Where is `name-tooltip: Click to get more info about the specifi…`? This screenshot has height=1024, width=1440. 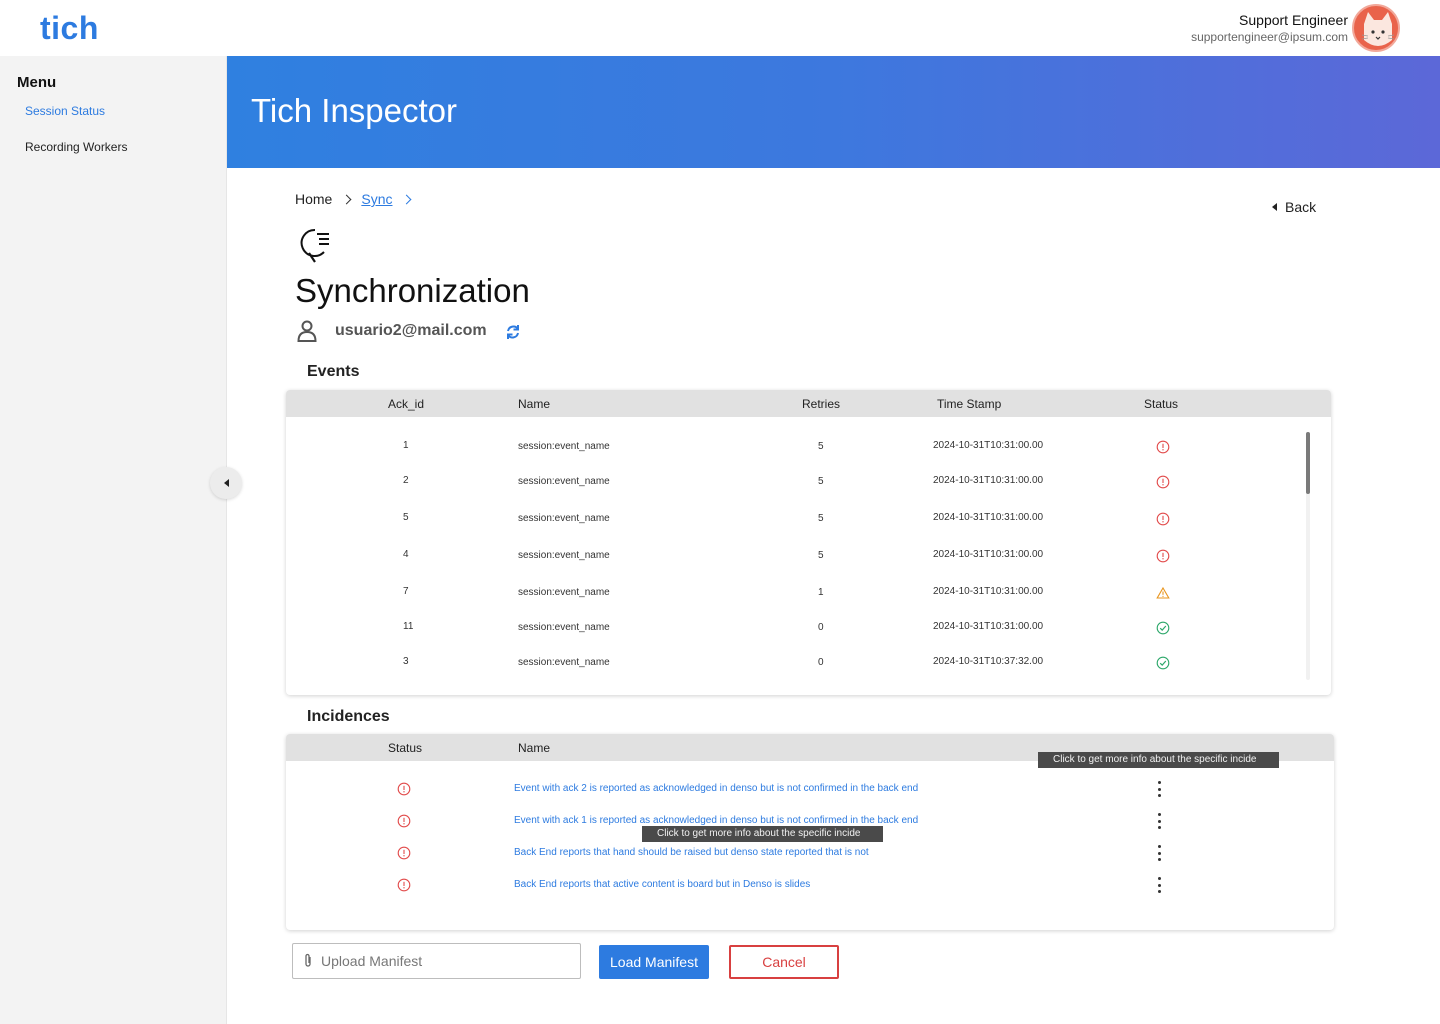
name-tooltip: Click to get more info about the specifi… is located at coordinates (762, 834).